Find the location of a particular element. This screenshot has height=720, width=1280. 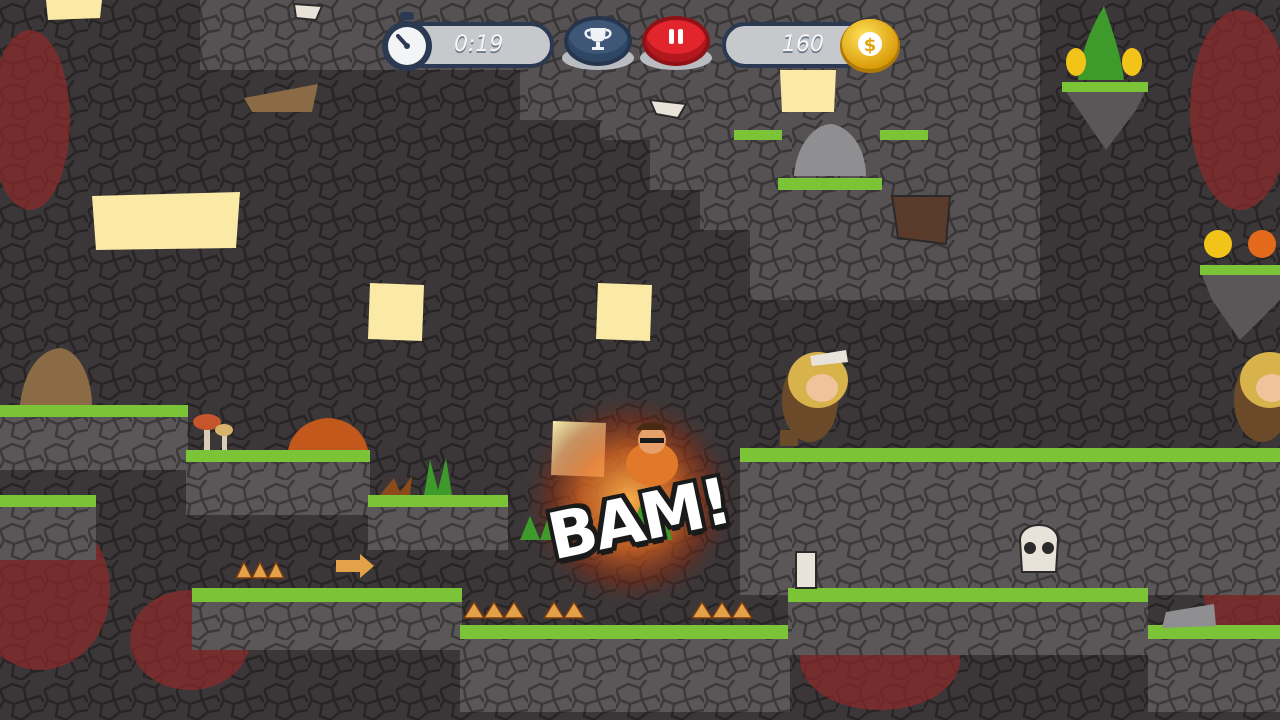

trophy-button is located at coordinates (598, 41).